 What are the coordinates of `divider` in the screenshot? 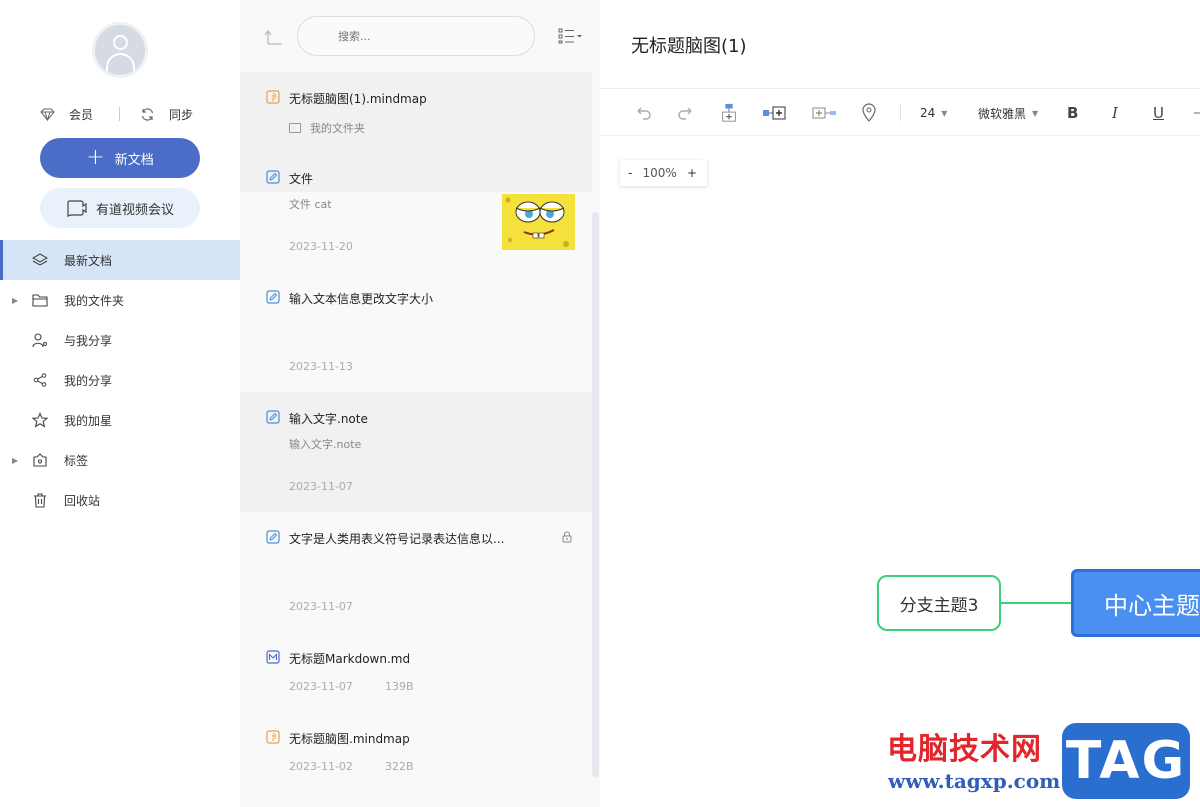 It's located at (119, 114).